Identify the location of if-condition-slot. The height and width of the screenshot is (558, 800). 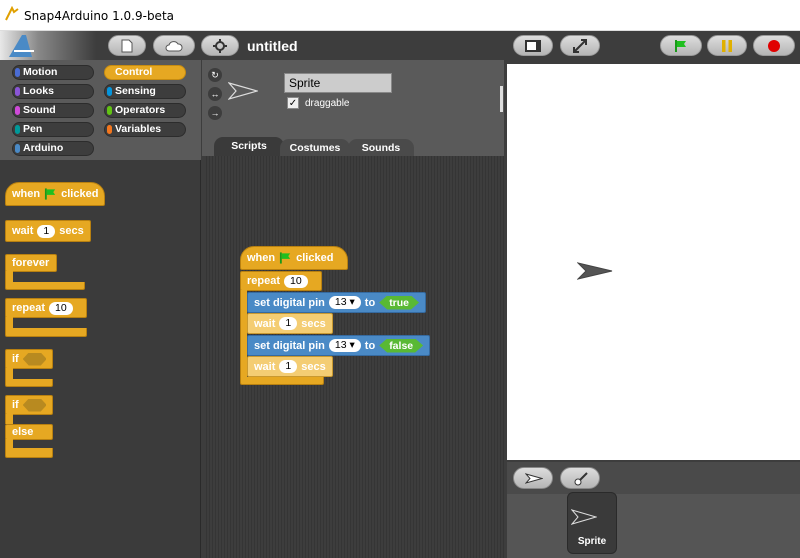
(34, 359).